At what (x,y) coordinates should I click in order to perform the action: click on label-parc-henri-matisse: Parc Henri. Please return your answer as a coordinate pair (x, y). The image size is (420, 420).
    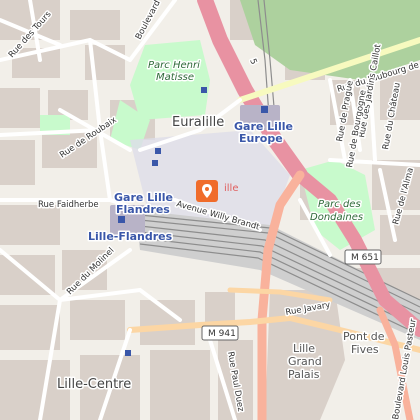
    Looking at the image, I should click on (174, 65).